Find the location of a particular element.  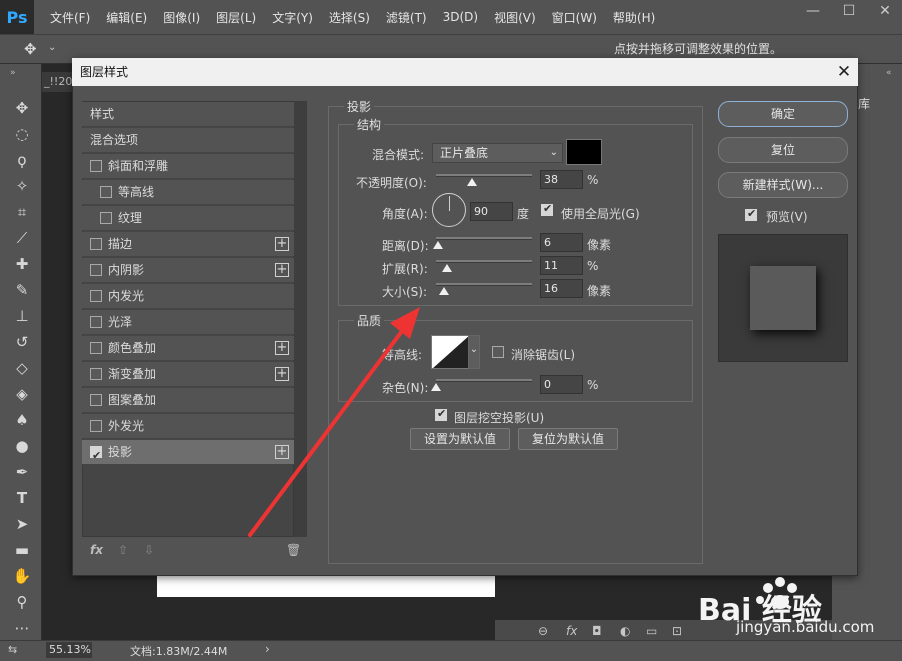

size-slider-knob is located at coordinates (443, 291).